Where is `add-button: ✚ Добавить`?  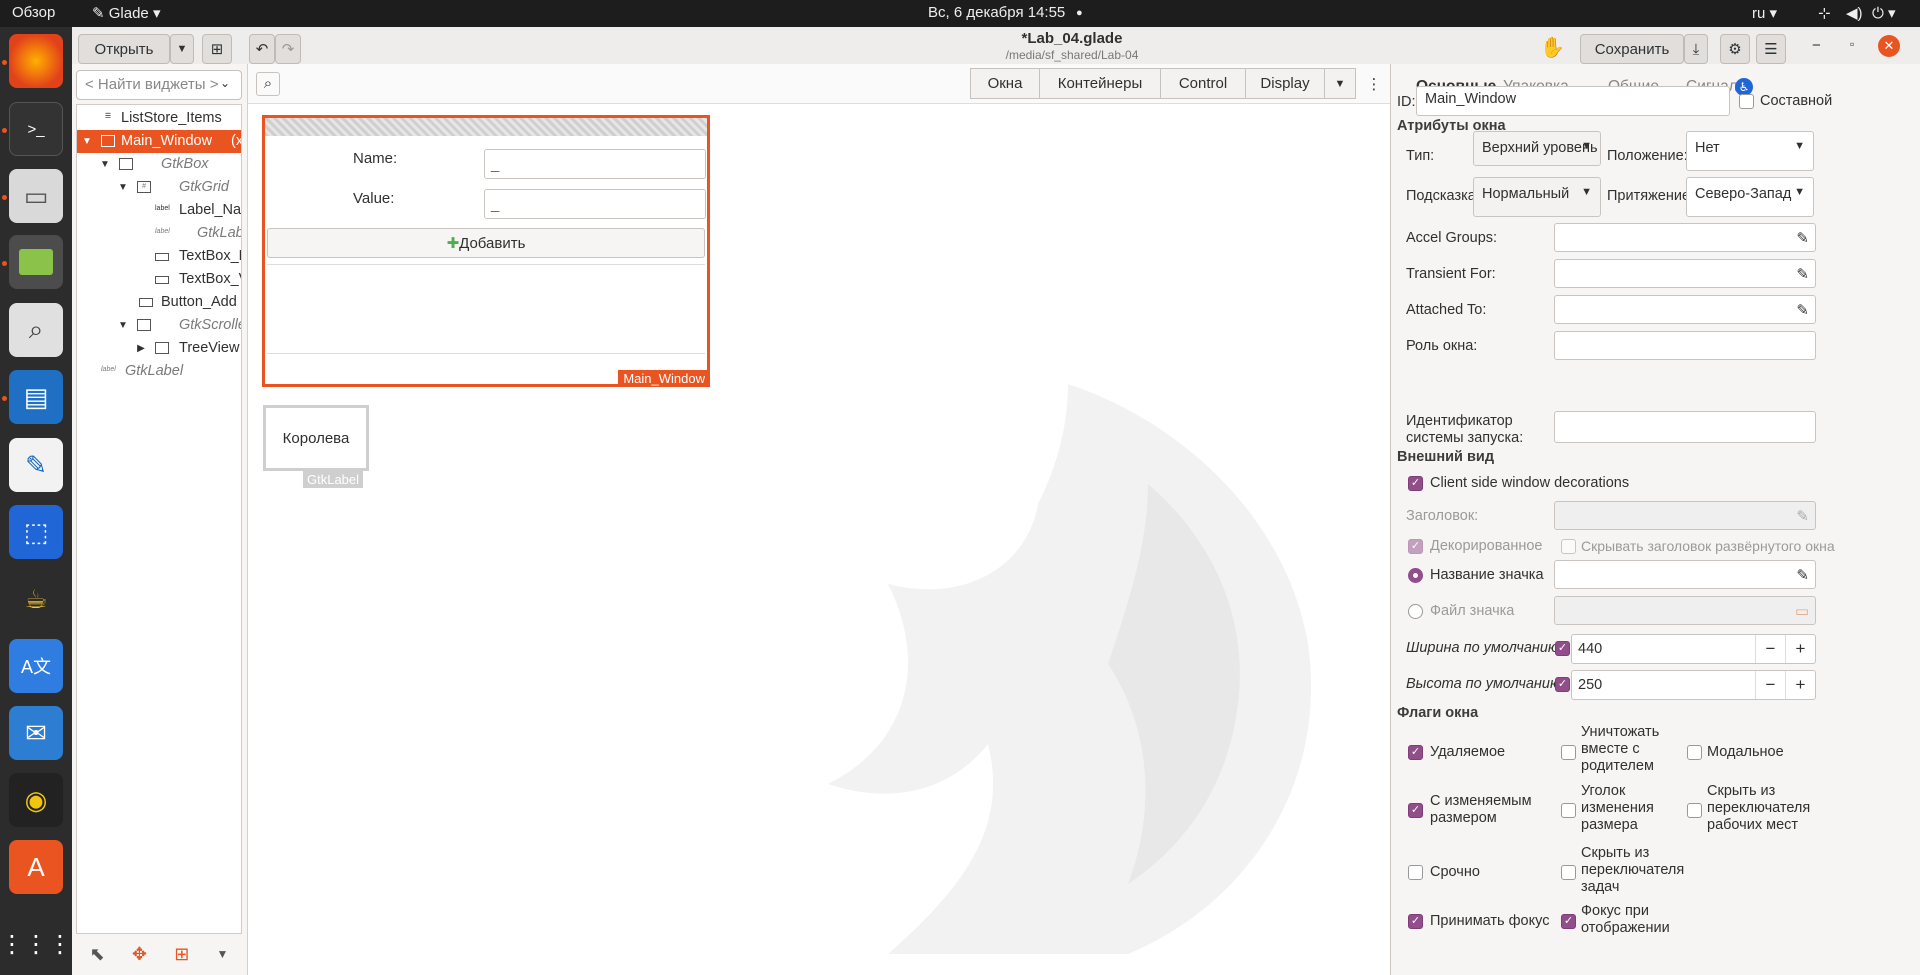
add-button: ✚ Добавить is located at coordinates (486, 243).